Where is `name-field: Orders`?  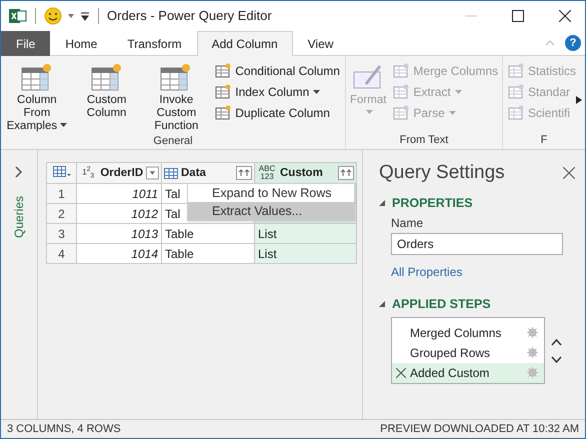 name-field: Orders is located at coordinates (477, 244).